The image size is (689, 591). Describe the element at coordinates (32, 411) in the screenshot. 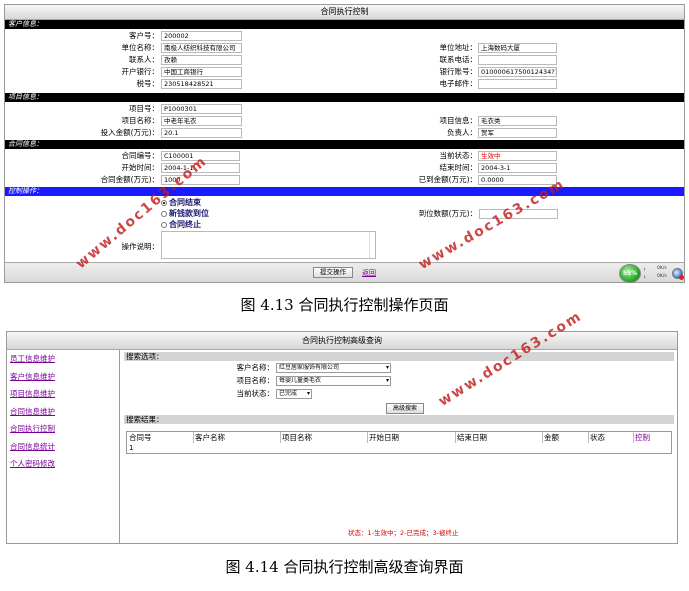

I see `sidebar-item-contract: 合同信息维护` at that location.